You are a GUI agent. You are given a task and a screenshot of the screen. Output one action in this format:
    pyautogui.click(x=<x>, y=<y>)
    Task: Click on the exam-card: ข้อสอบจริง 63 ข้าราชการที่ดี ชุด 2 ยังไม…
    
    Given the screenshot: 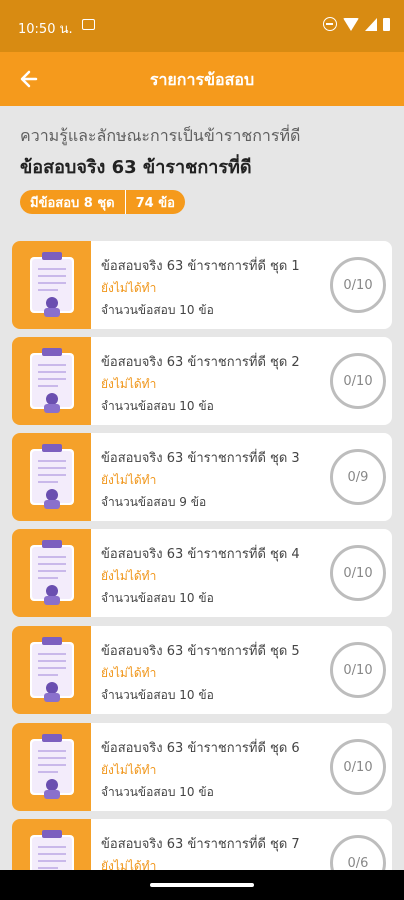 What is the action you would take?
    pyautogui.click(x=202, y=381)
    